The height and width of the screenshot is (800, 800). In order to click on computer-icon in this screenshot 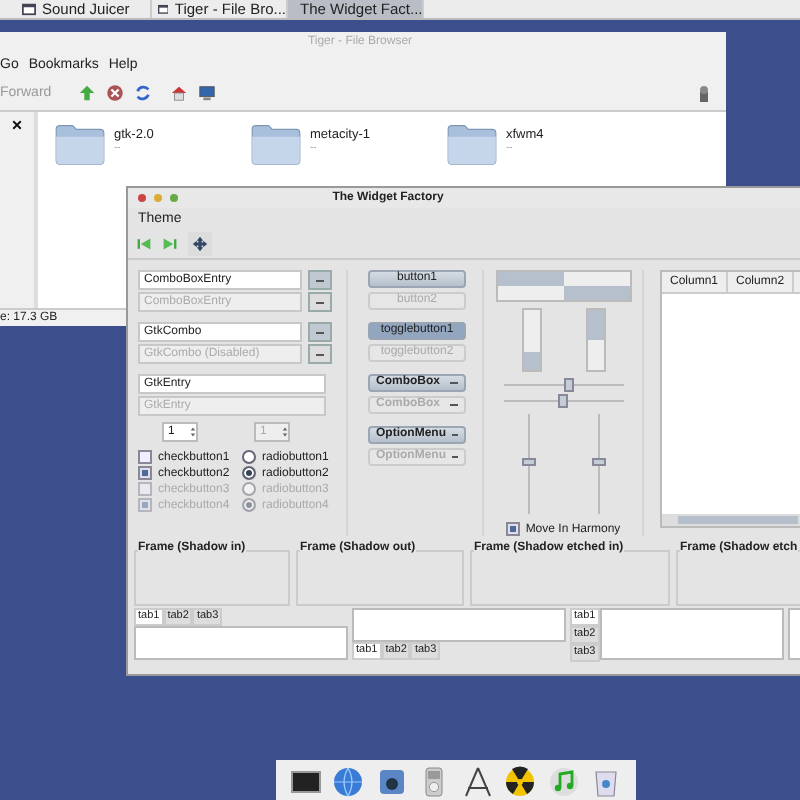, I will do `click(206, 93)`.